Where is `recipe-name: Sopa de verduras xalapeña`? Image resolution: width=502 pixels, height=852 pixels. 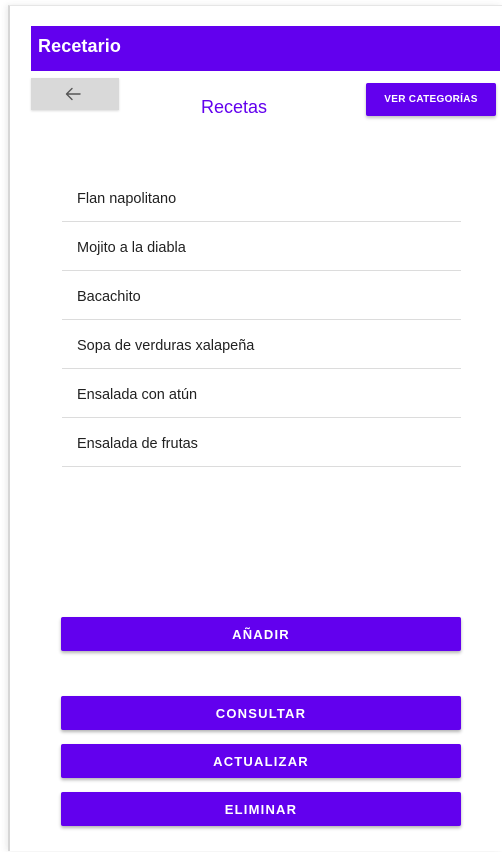
recipe-name: Sopa de verduras xalapeña is located at coordinates (166, 346).